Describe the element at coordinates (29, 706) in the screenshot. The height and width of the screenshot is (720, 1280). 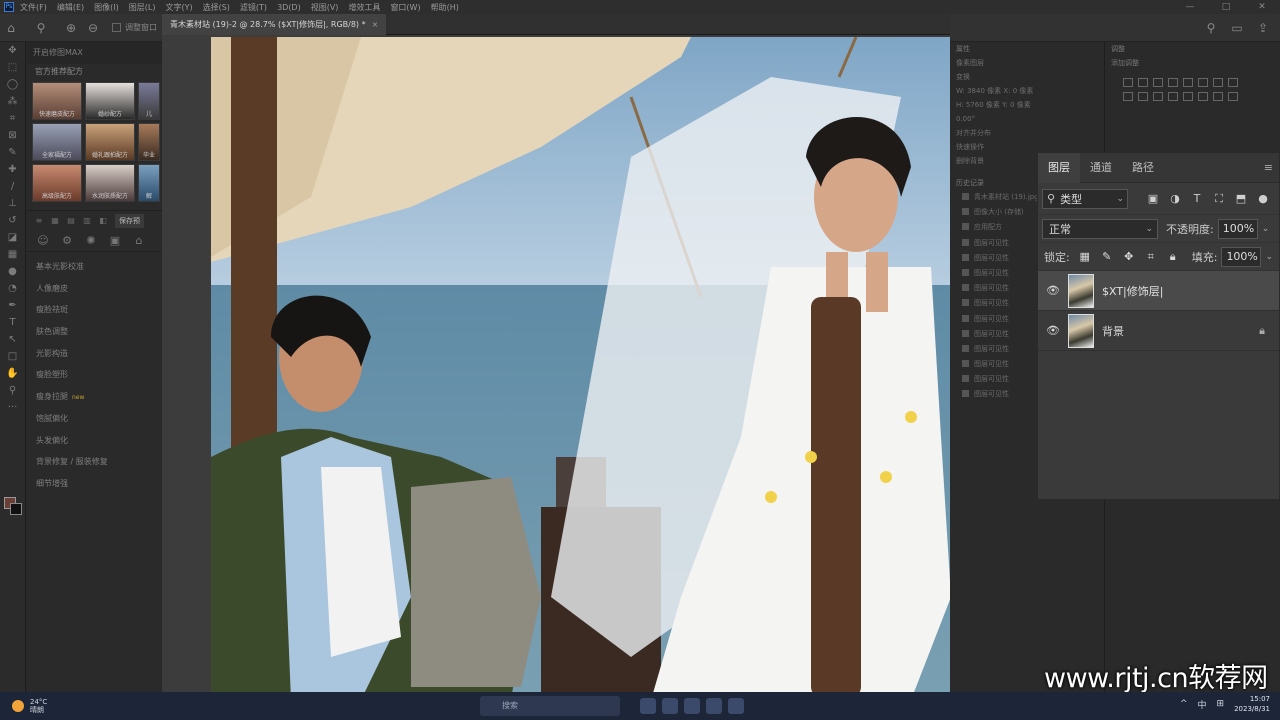
I see `weather-widget: 24°C 晴朗` at that location.